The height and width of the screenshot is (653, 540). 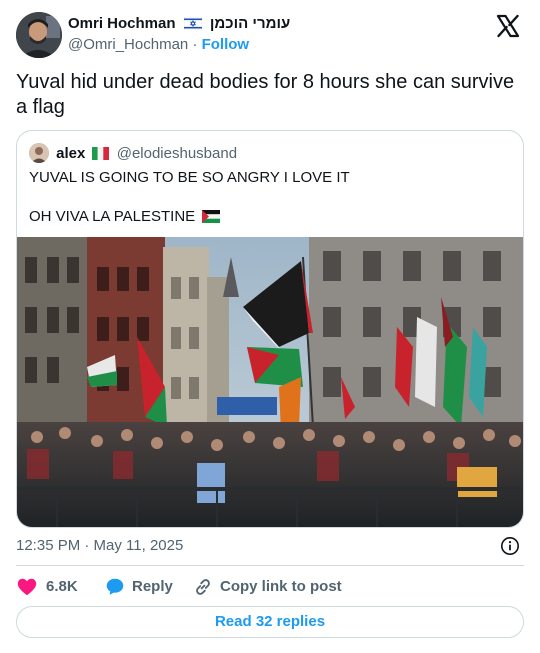 I want to click on copy-link-label: Copy link to post, so click(x=281, y=586).